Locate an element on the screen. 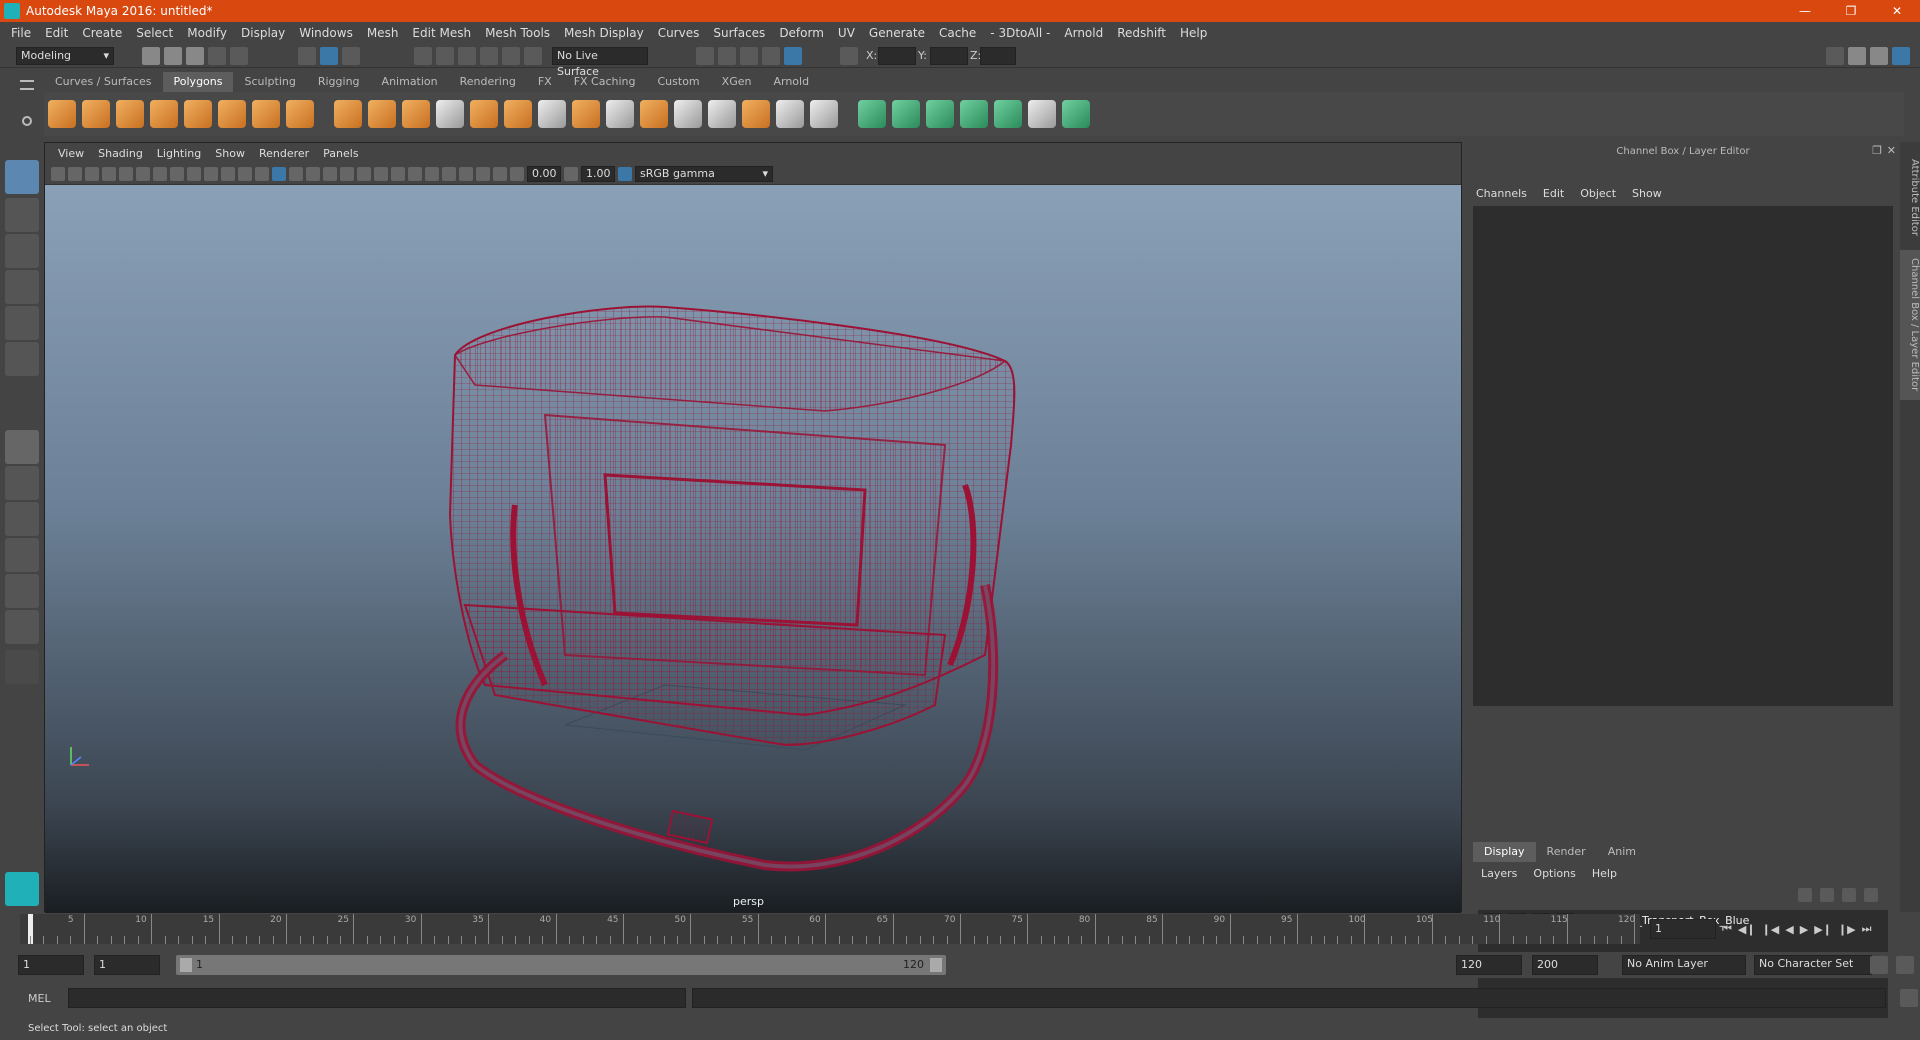 The image size is (1920, 1040). play-forwards-icon: ▶ is located at coordinates (1804, 929).